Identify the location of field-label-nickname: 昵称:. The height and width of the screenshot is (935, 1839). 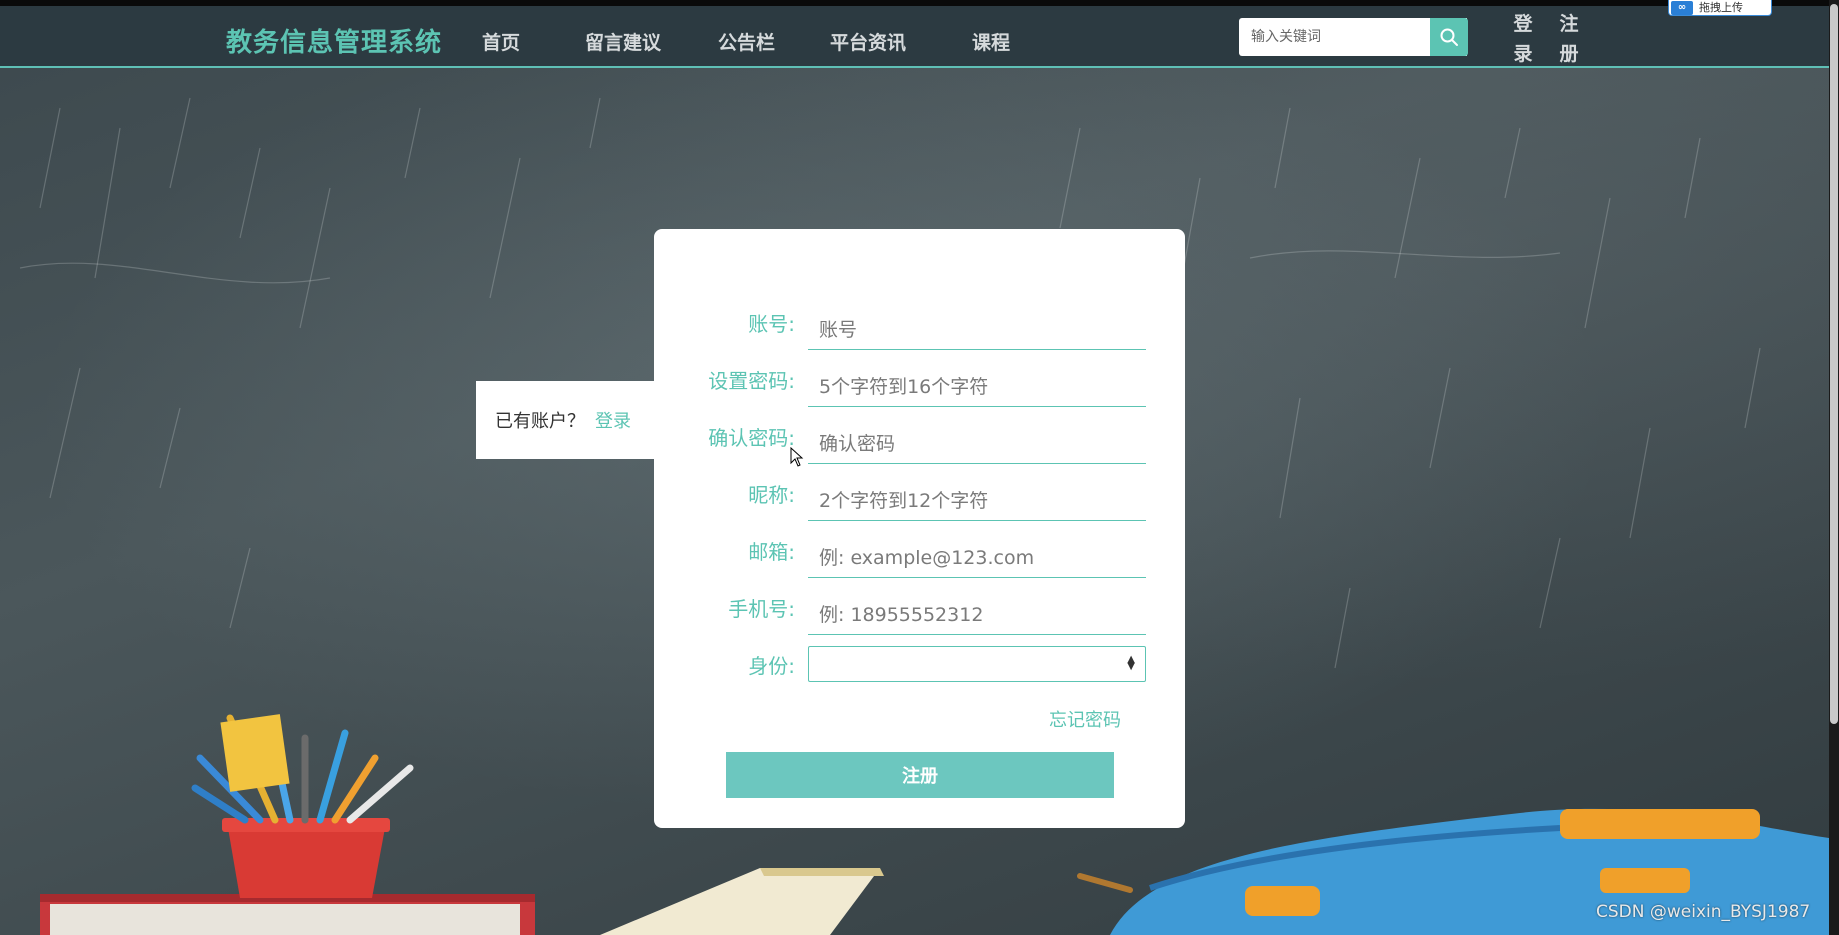
(771, 495).